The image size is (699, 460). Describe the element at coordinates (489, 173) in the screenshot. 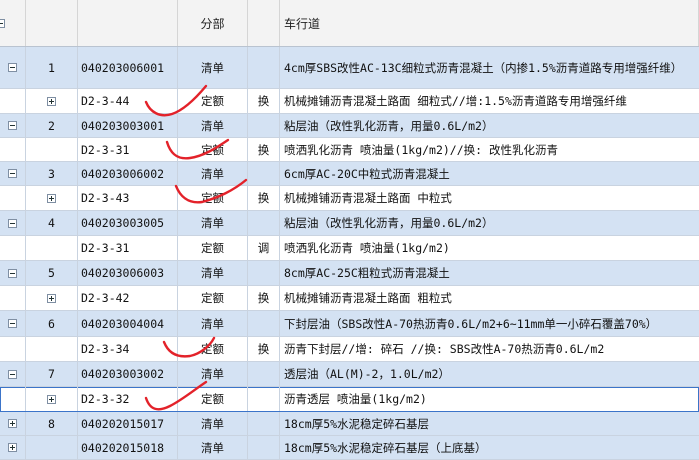

I see `row-name: 6cm厚AC-20C中粒式沥青混凝土` at that location.